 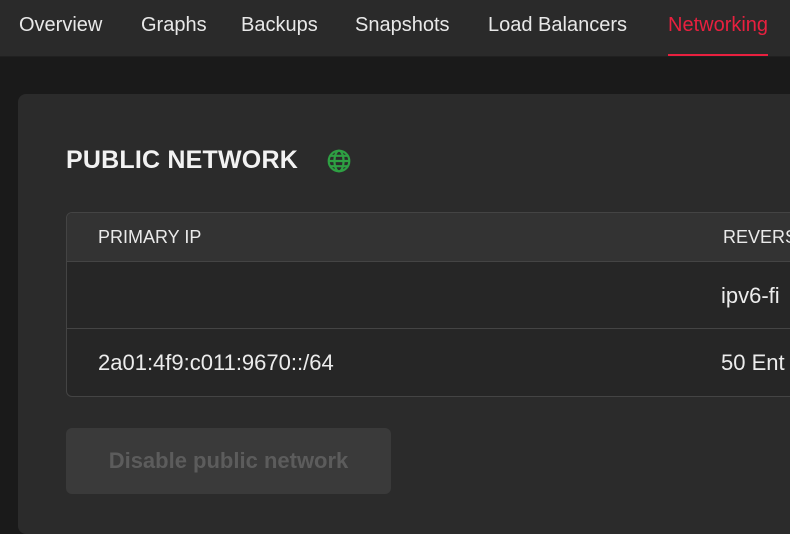 What do you see at coordinates (339, 161) in the screenshot?
I see `globe-icon` at bounding box center [339, 161].